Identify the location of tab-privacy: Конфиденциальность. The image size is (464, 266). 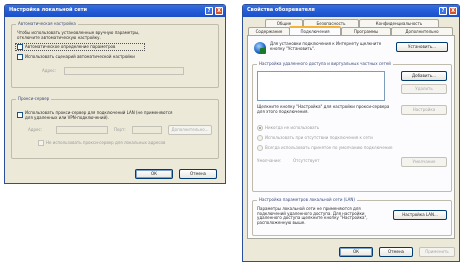
(399, 23).